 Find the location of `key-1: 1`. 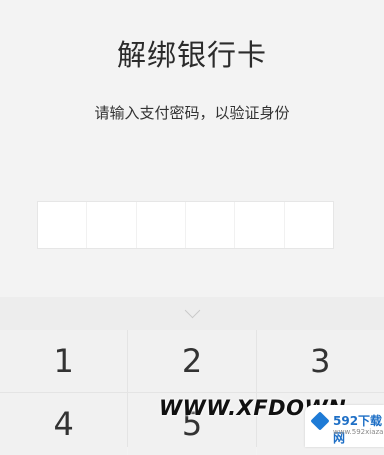

key-1: 1 is located at coordinates (64, 361).